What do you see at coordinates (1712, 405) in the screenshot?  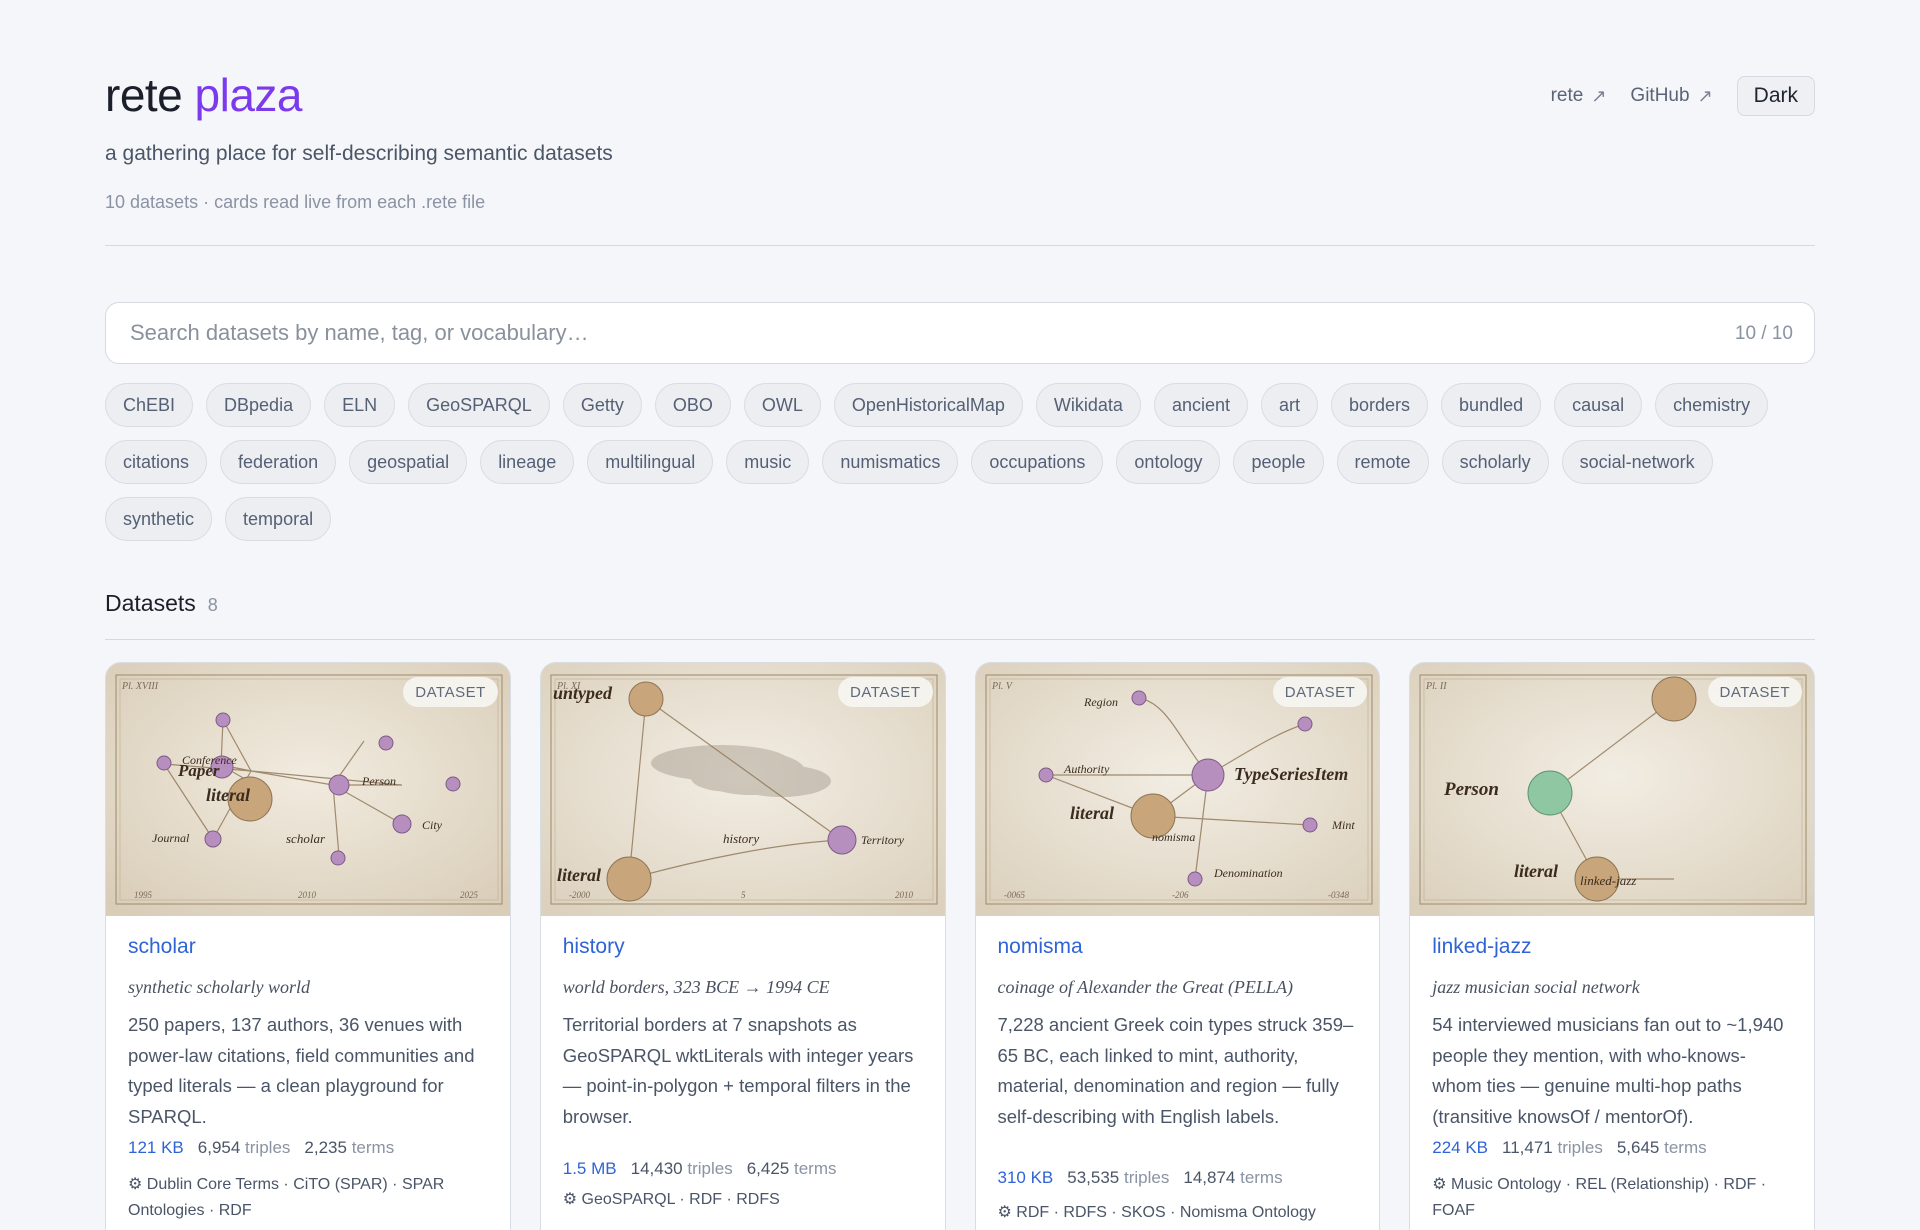 I see `tag-chip: chemistry` at bounding box center [1712, 405].